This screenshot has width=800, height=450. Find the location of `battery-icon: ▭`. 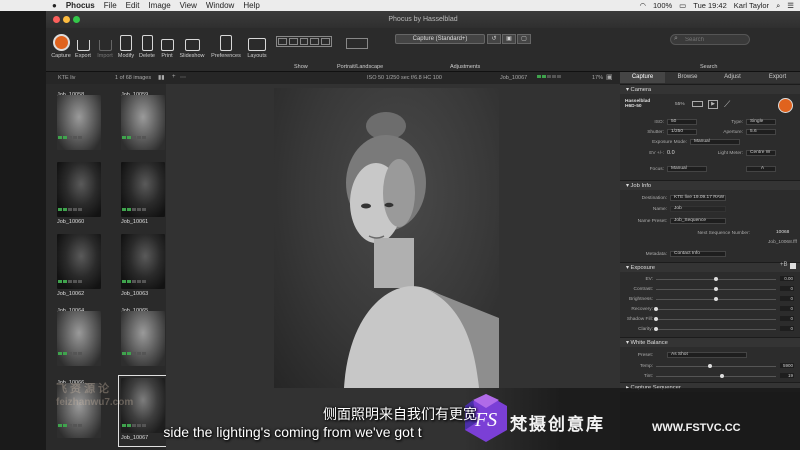

battery-icon: ▭ is located at coordinates (682, 5).